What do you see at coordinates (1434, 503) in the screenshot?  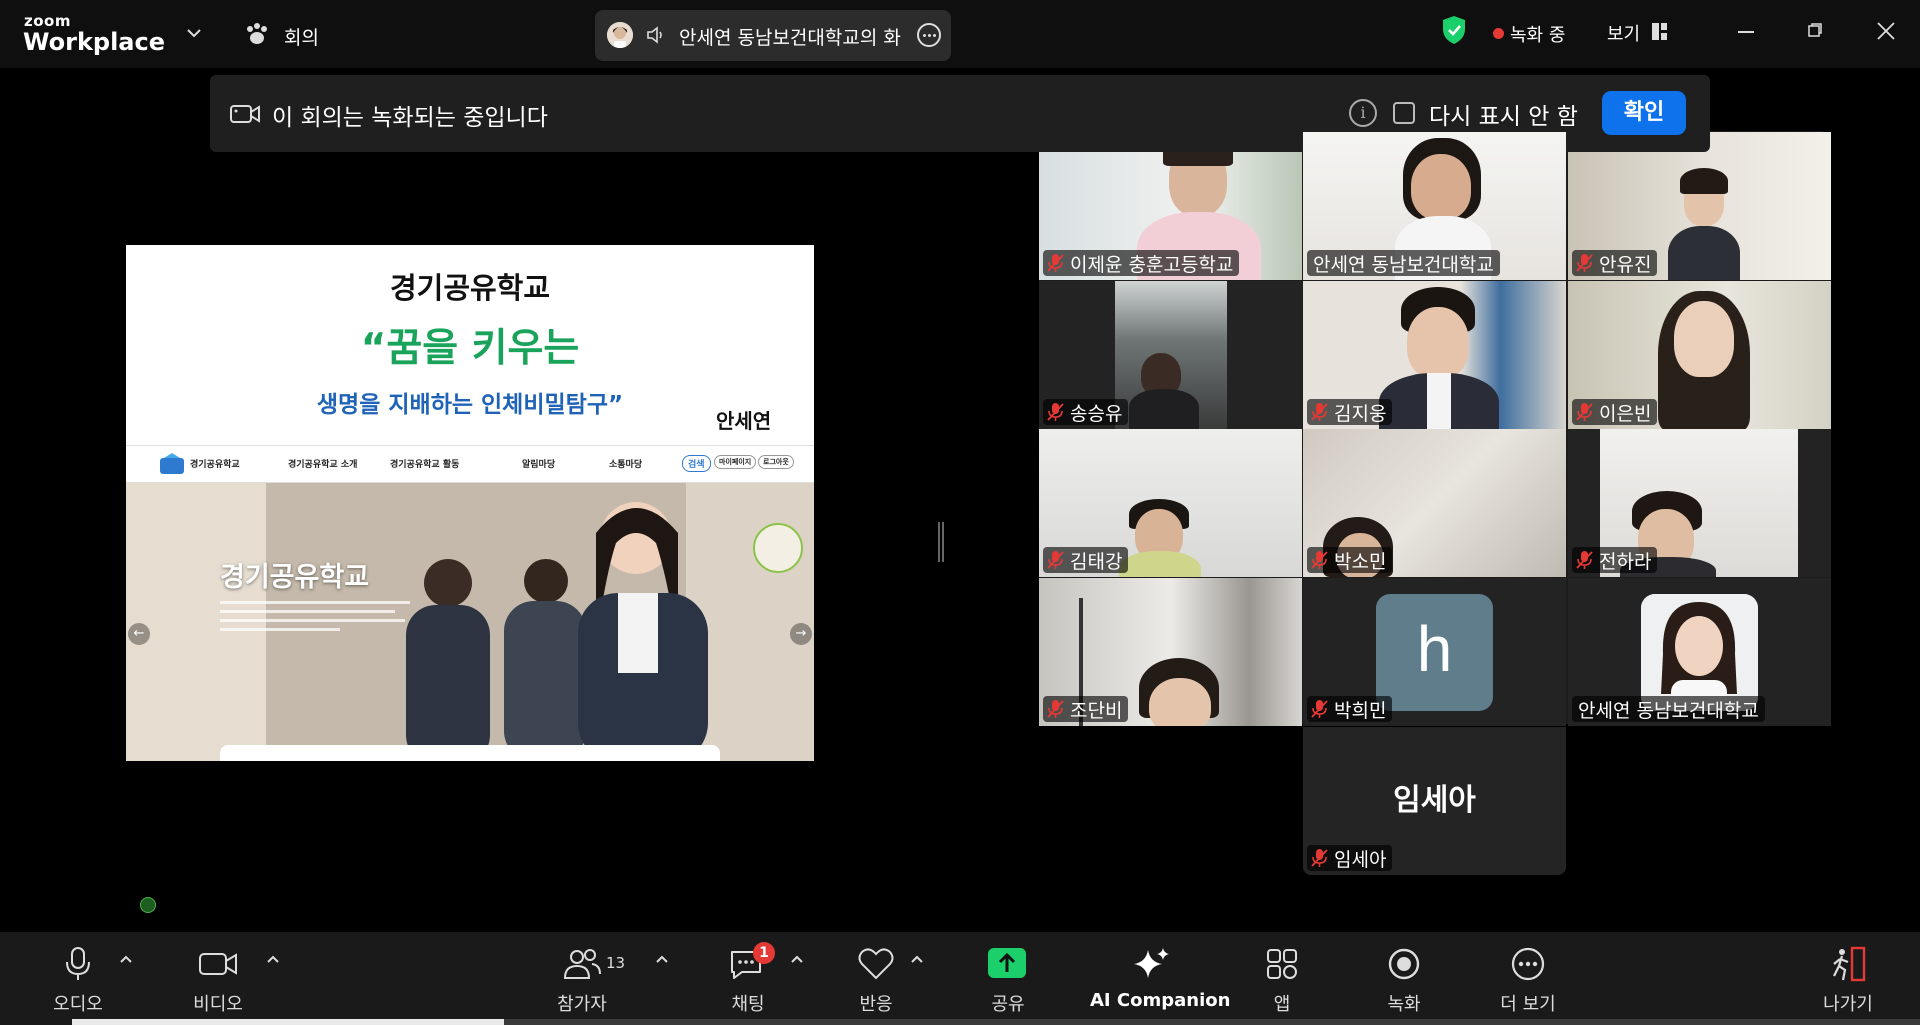 I see `participant-tile: 박소민` at bounding box center [1434, 503].